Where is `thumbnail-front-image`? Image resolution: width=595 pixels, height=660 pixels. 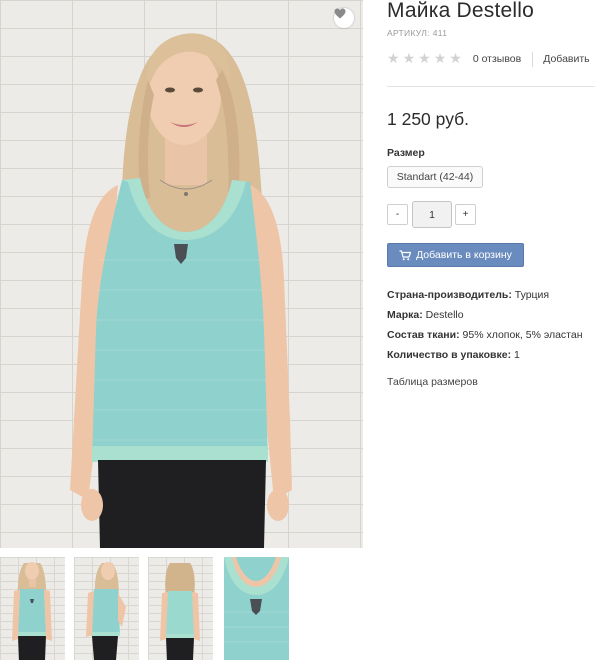
thumbnail-front-image is located at coordinates (32, 611).